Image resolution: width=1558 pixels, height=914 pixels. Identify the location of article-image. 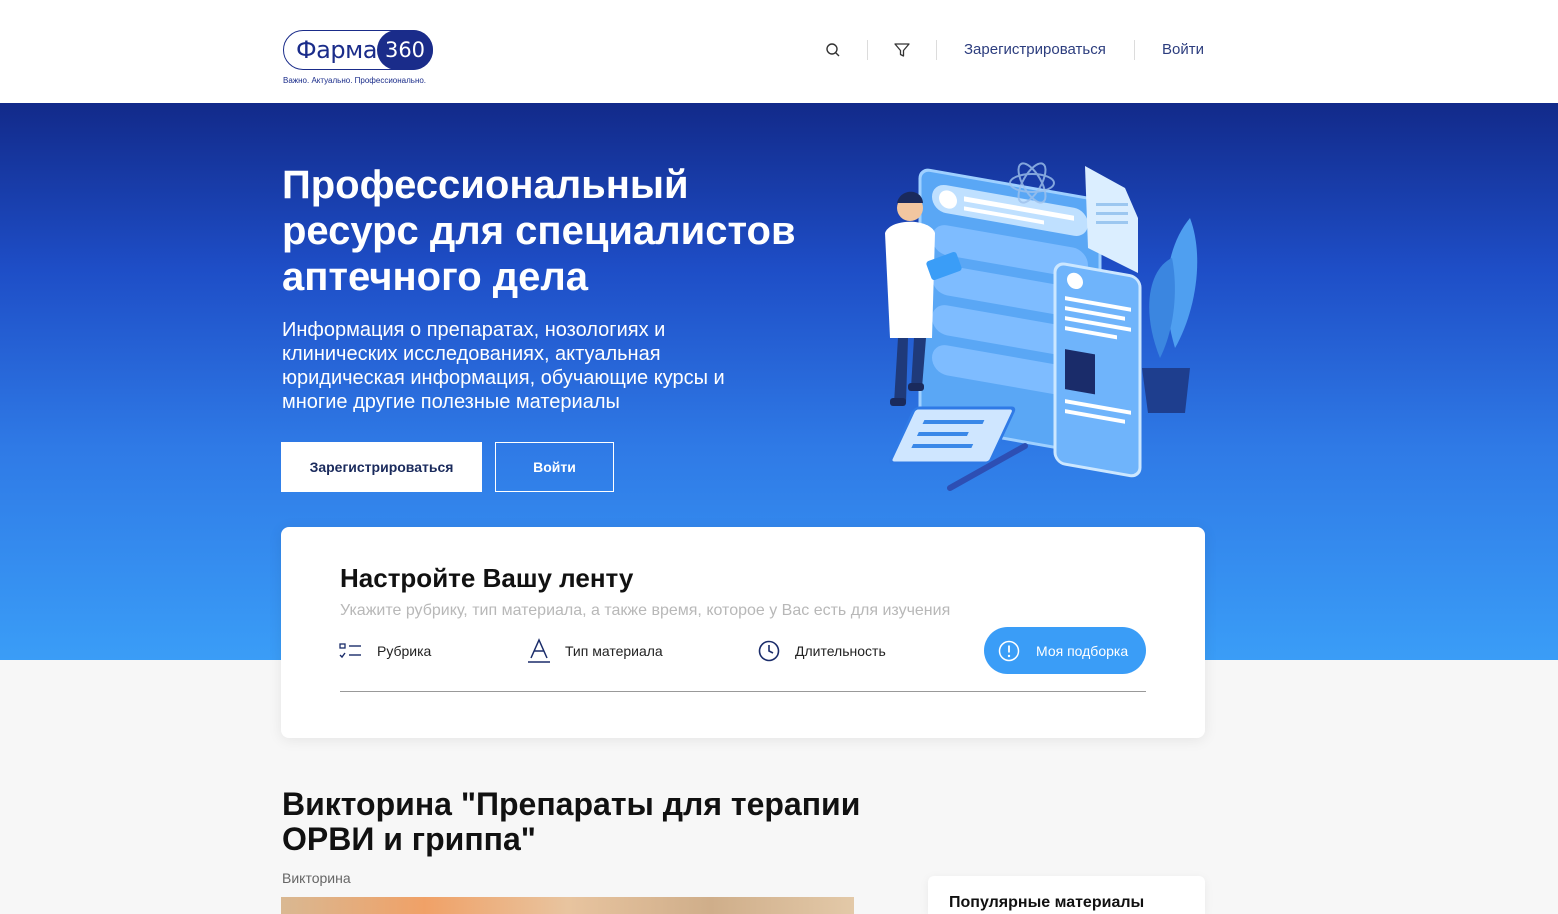
(567, 905).